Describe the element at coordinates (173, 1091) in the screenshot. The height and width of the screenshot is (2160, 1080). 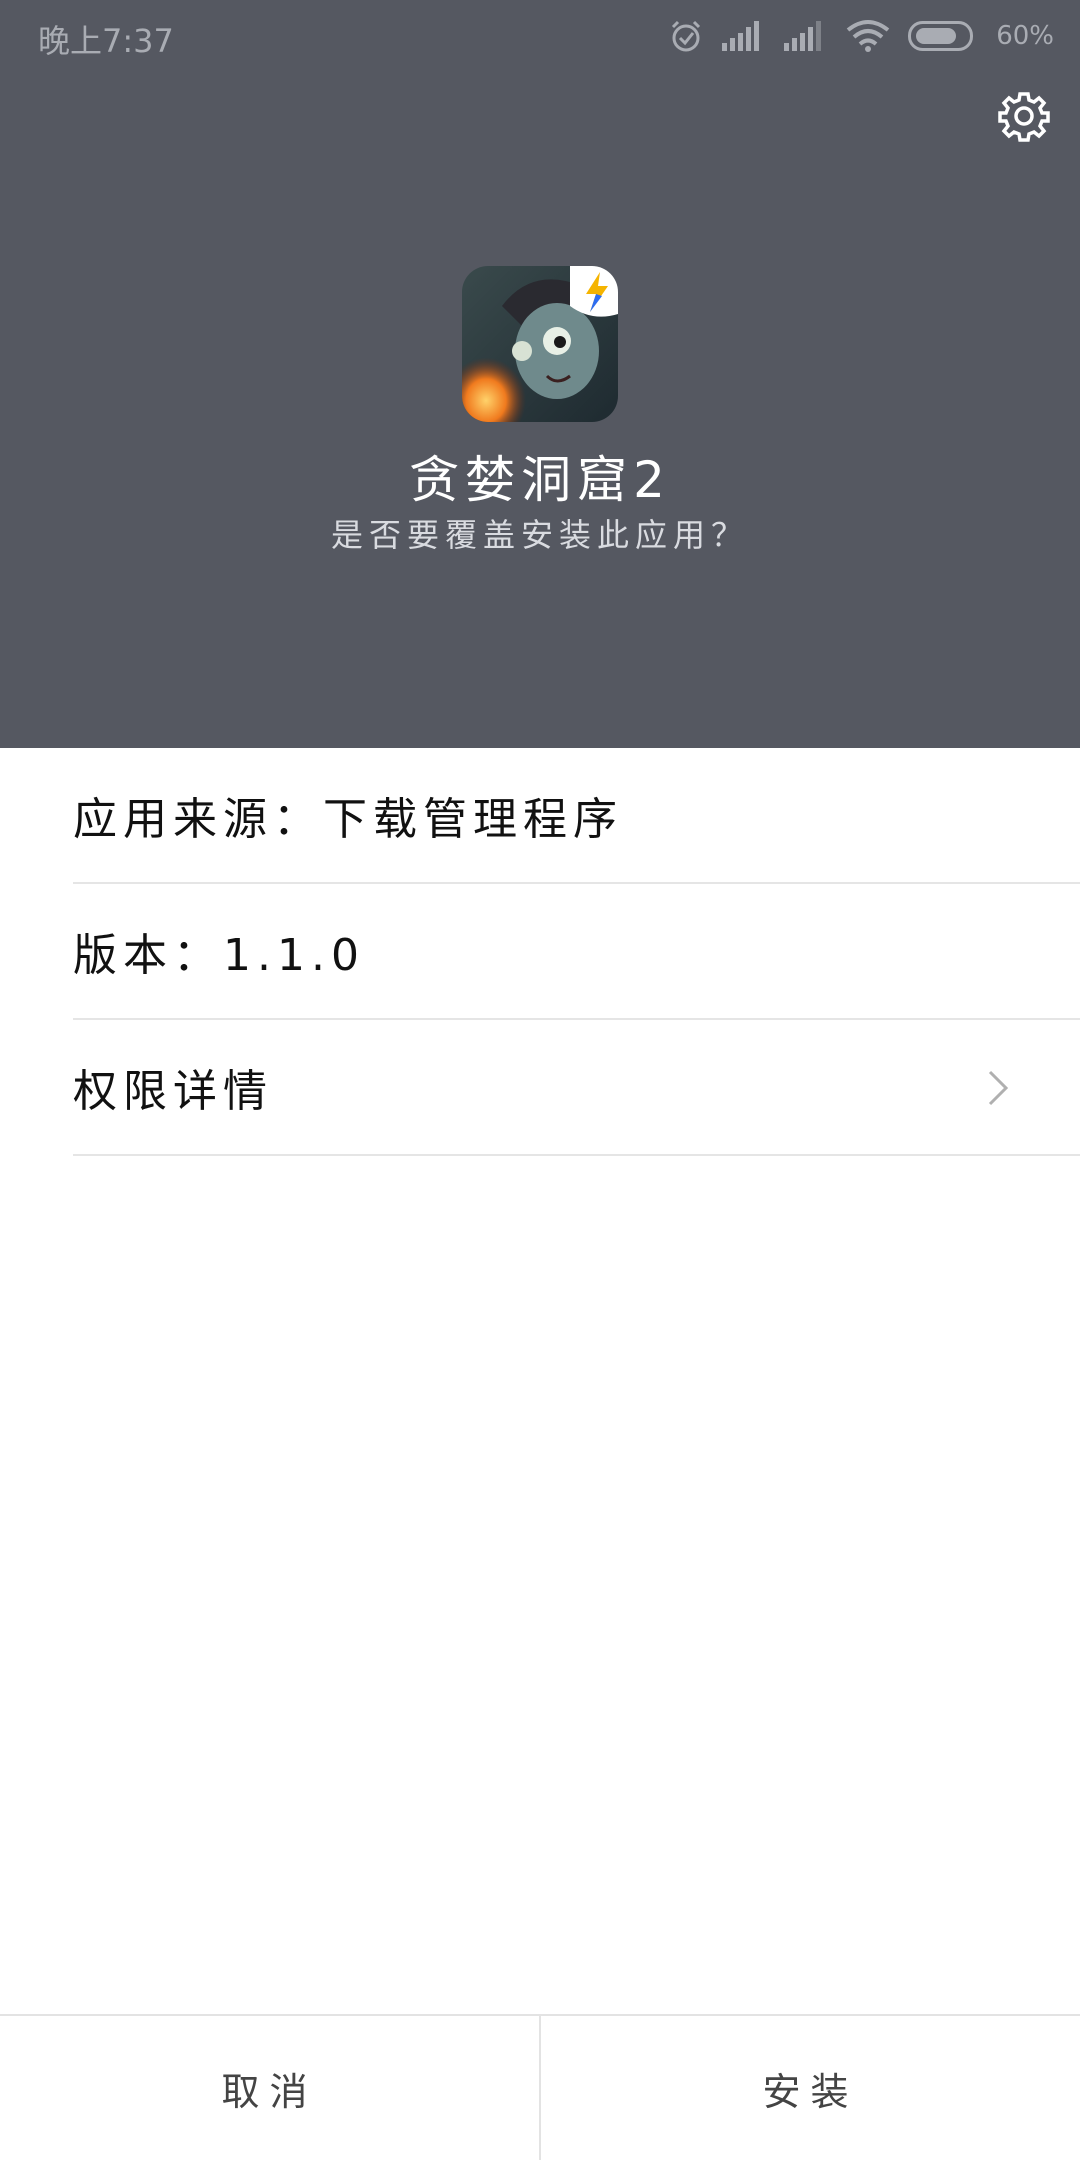
I see `permissions-label: 权限详情` at that location.